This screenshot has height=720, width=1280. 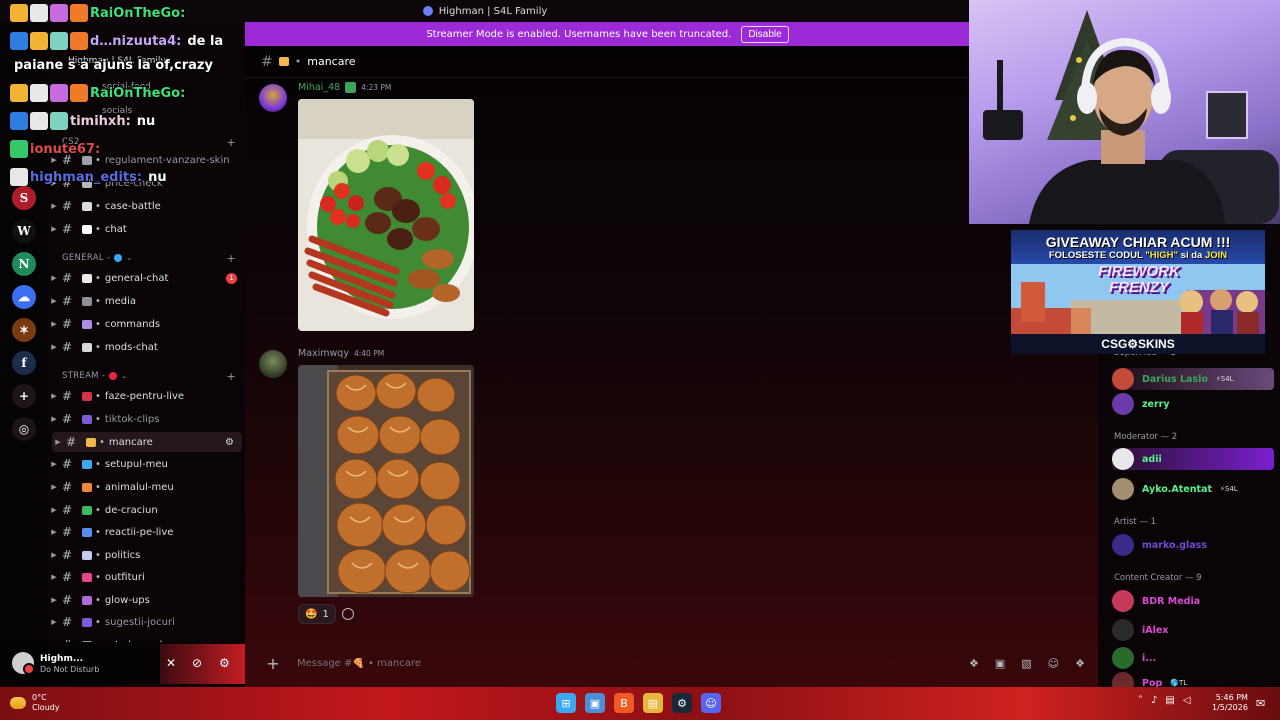 I want to click on add-reaction-icon, so click(x=347, y=614).